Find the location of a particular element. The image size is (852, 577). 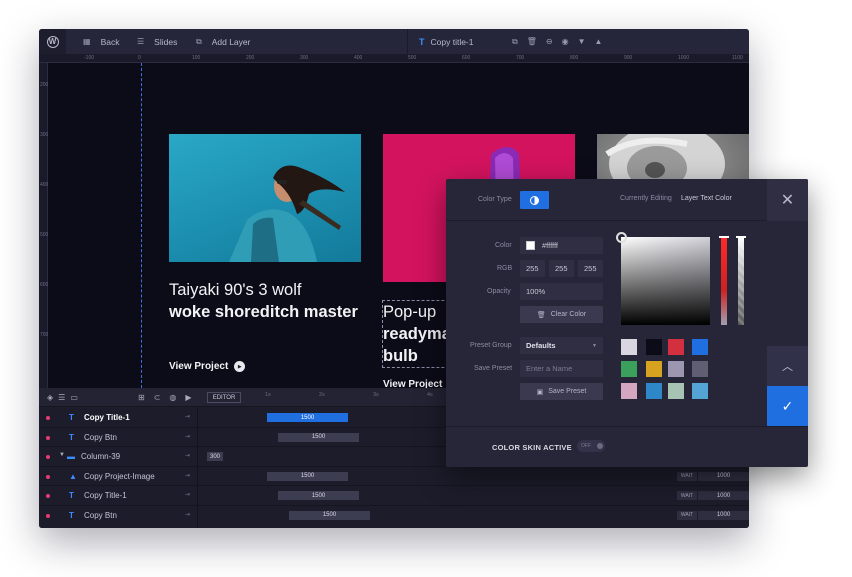

guide-line is located at coordinates (141, 225).